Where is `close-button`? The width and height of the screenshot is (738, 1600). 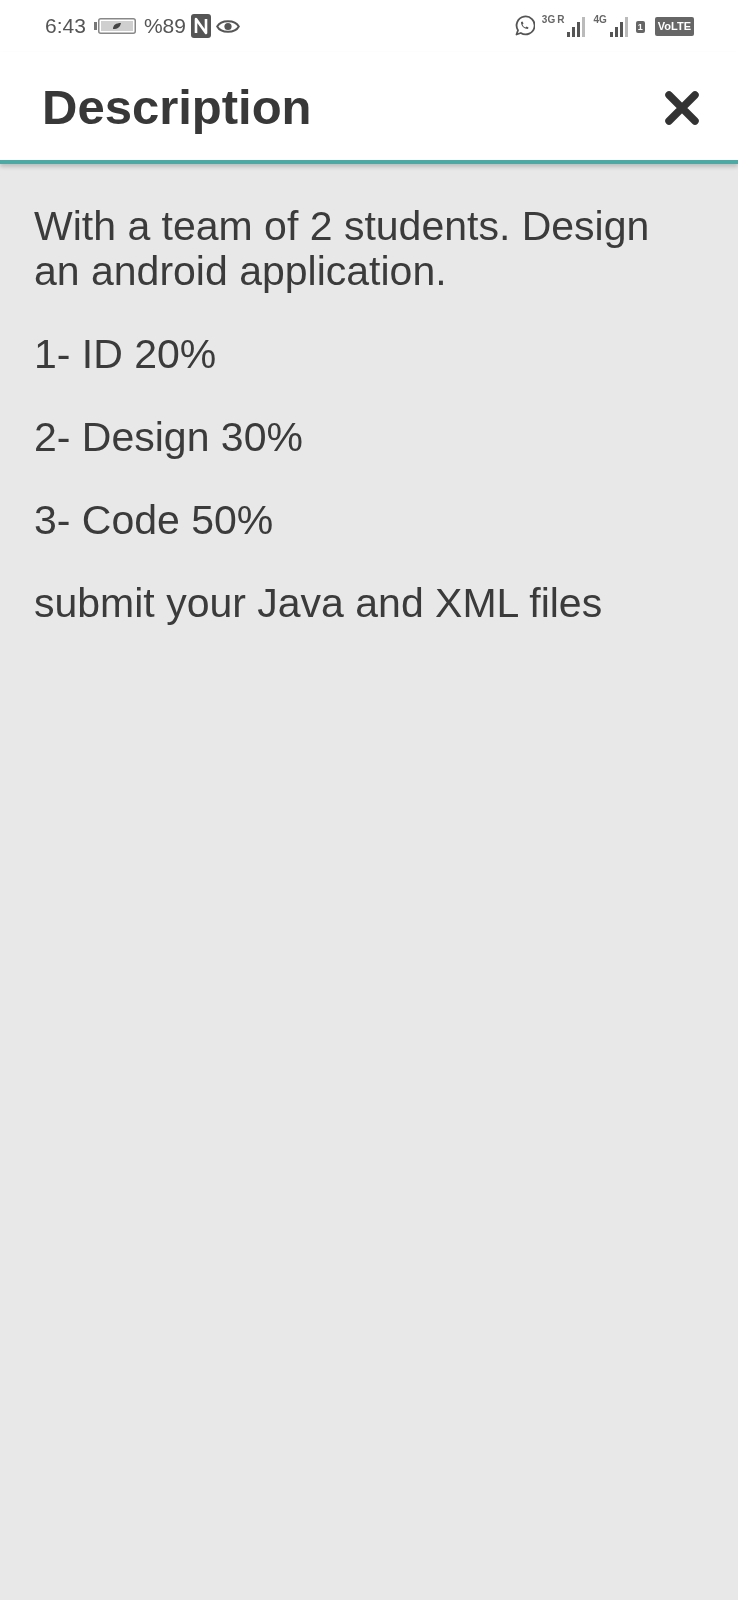
close-button is located at coordinates (682, 108).